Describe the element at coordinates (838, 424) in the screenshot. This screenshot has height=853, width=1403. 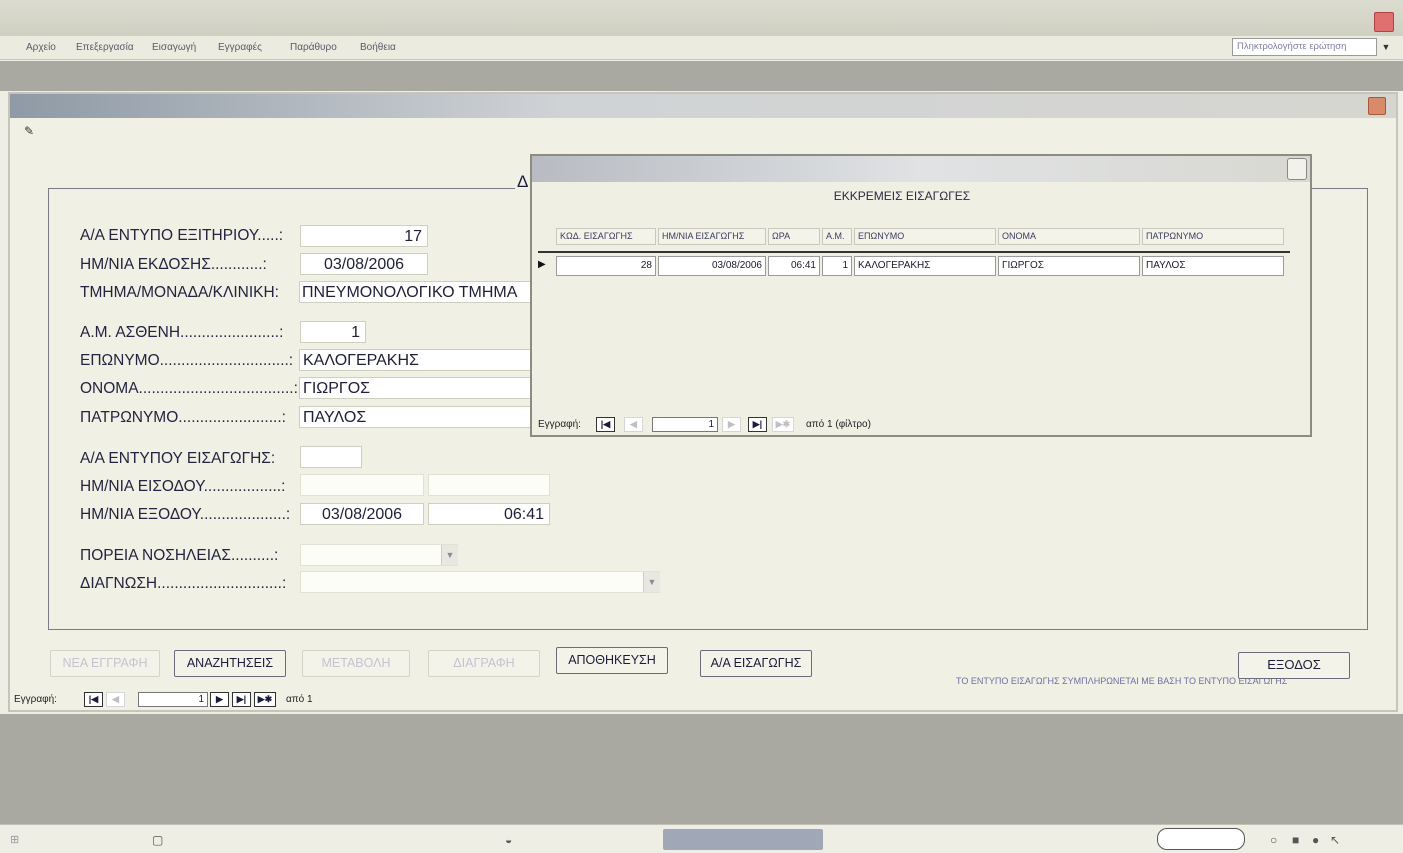
I see `popup-record-count-text: από 1 (φίλτρο)` at that location.